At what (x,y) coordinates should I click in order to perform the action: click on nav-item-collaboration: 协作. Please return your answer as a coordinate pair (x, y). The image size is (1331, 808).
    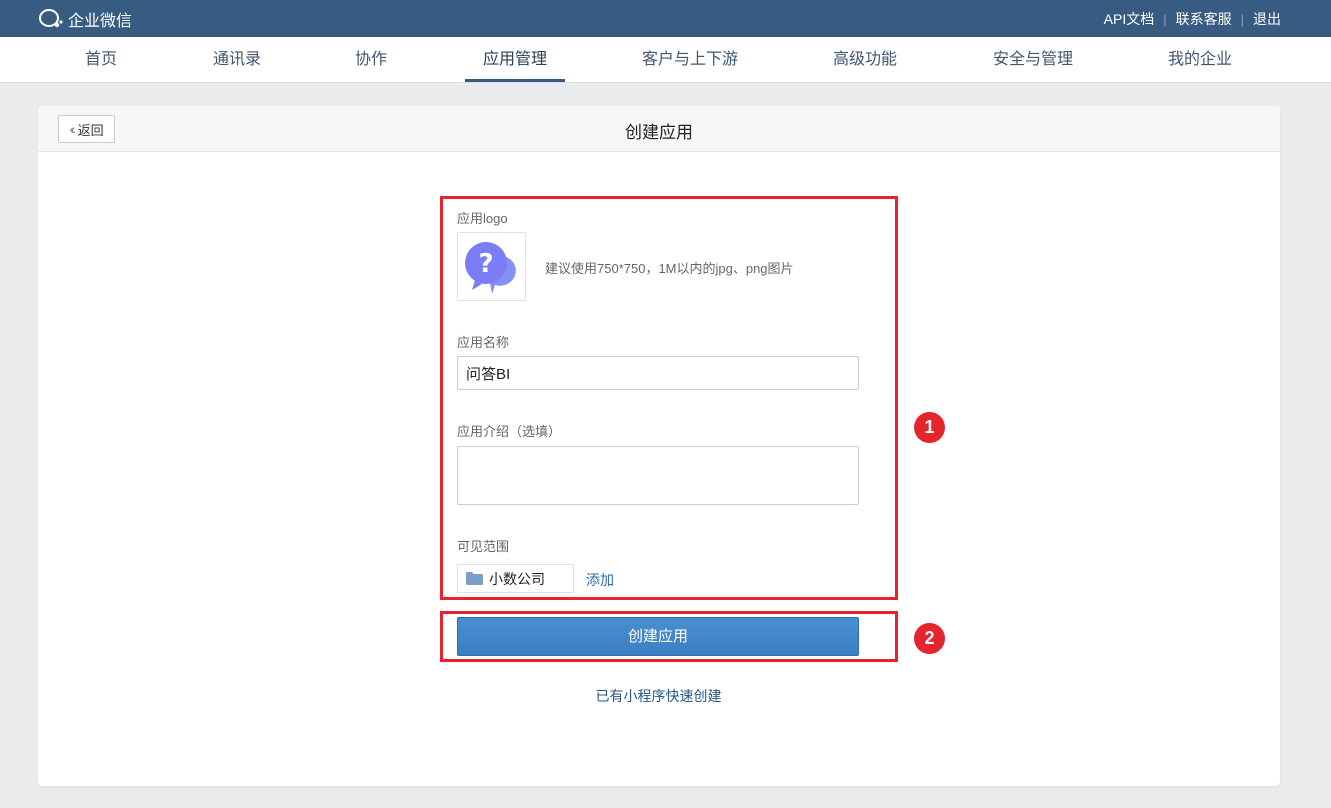
    Looking at the image, I should click on (371, 60).